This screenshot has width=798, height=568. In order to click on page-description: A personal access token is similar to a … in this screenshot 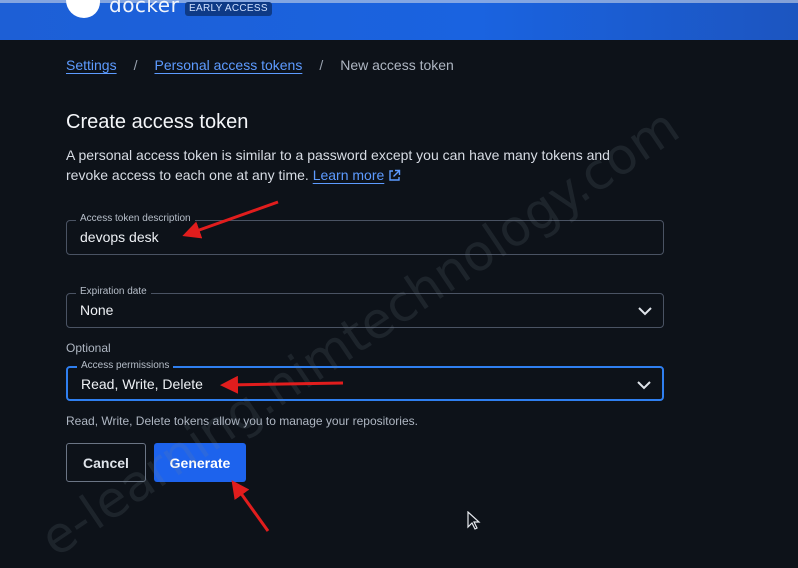, I will do `click(356, 165)`.